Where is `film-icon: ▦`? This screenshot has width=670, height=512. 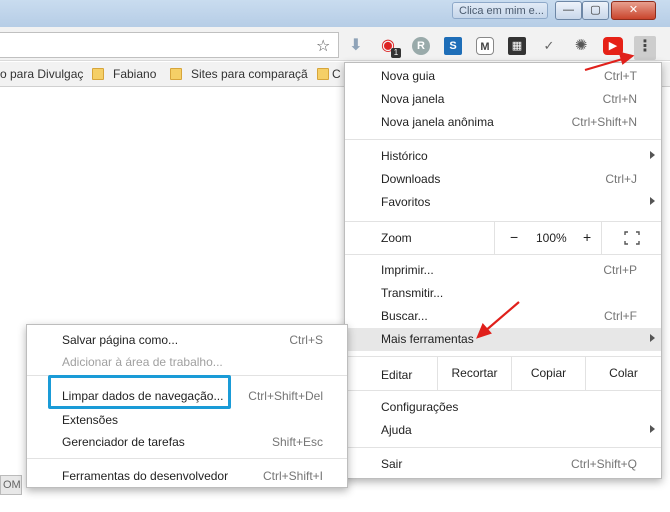
film-icon: ▦ is located at coordinates (517, 46).